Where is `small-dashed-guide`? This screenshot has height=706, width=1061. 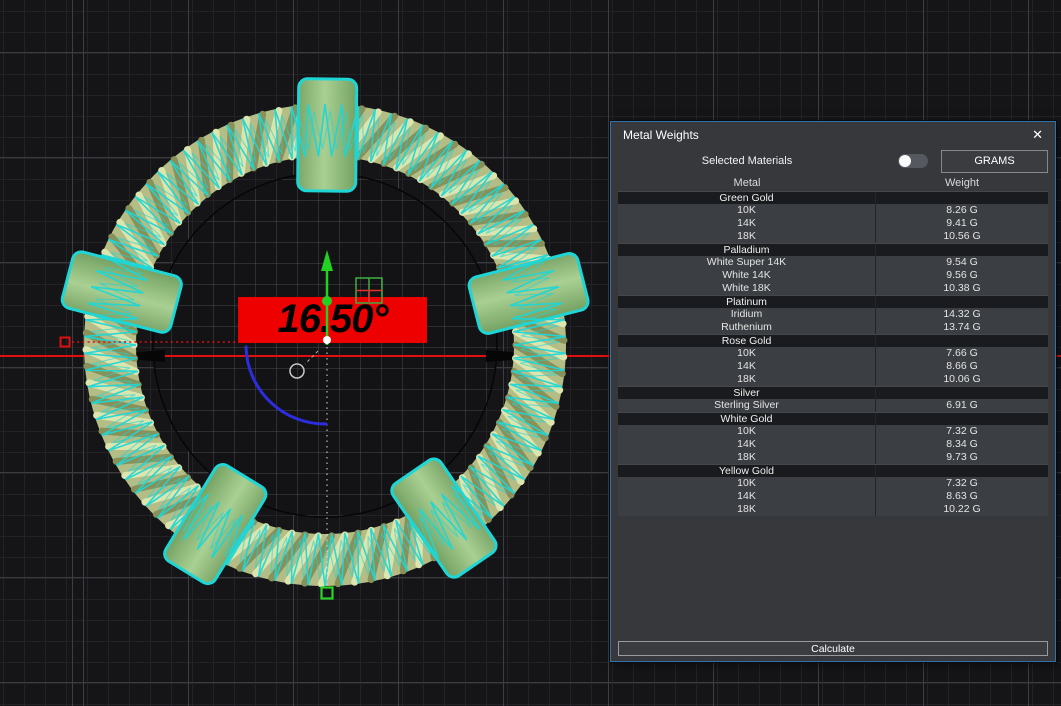
small-dashed-guide is located at coordinates (311, 357).